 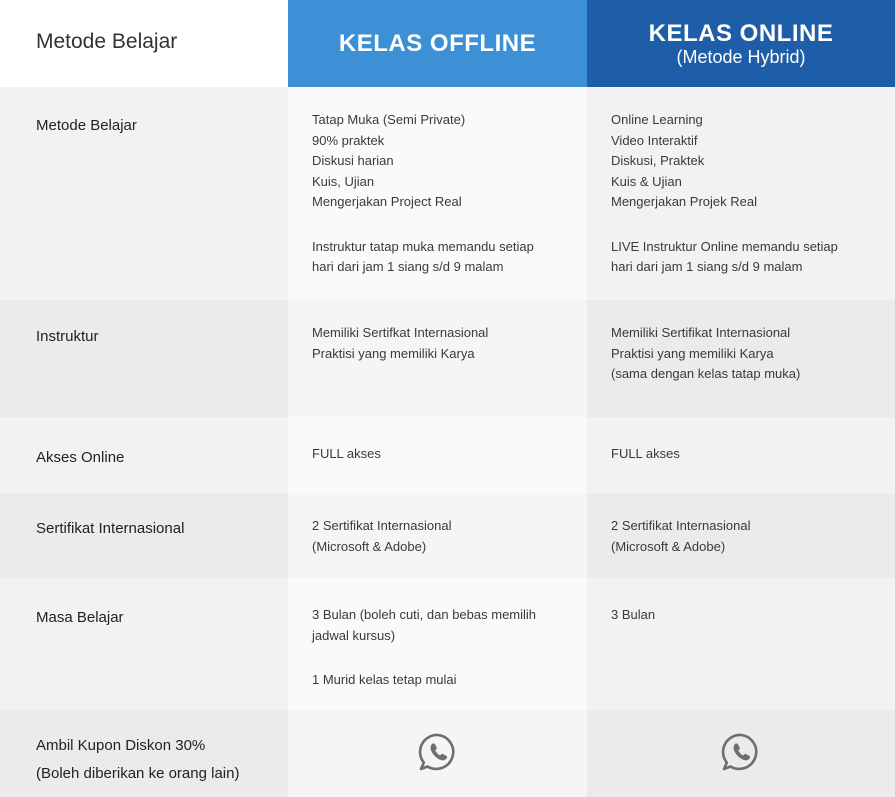 What do you see at coordinates (748, 615) in the screenshot?
I see `online-text: 3 Bulan` at bounding box center [748, 615].